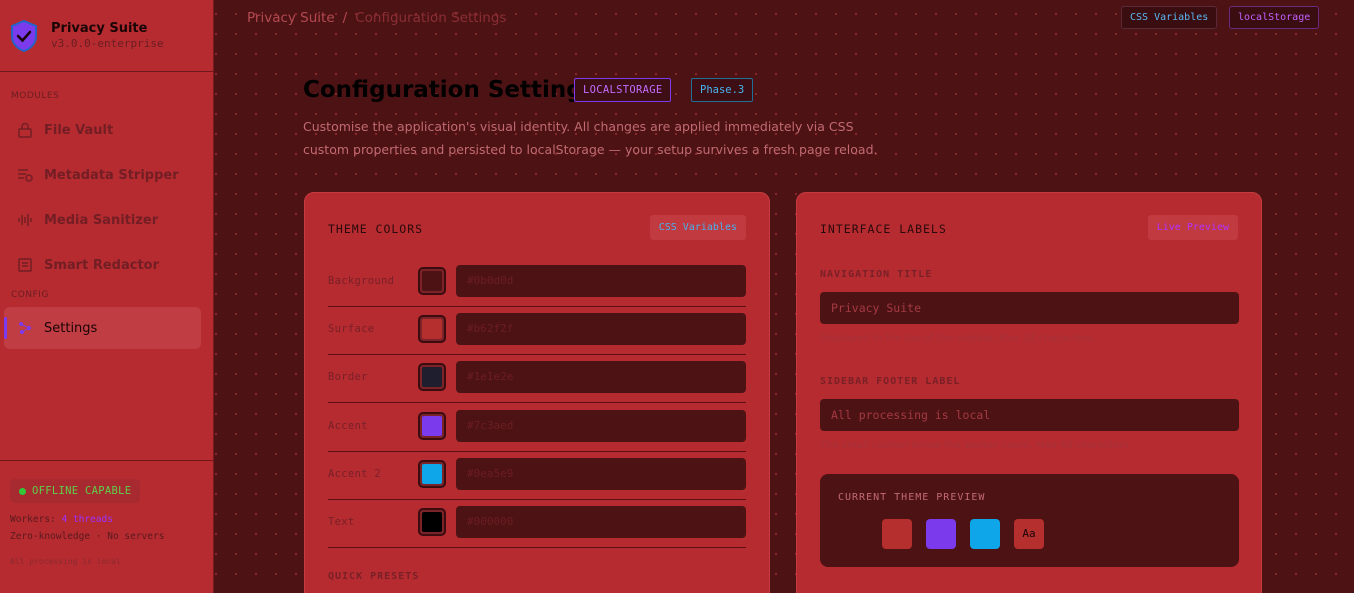  What do you see at coordinates (348, 377) in the screenshot?
I see `color-label: Border` at bounding box center [348, 377].